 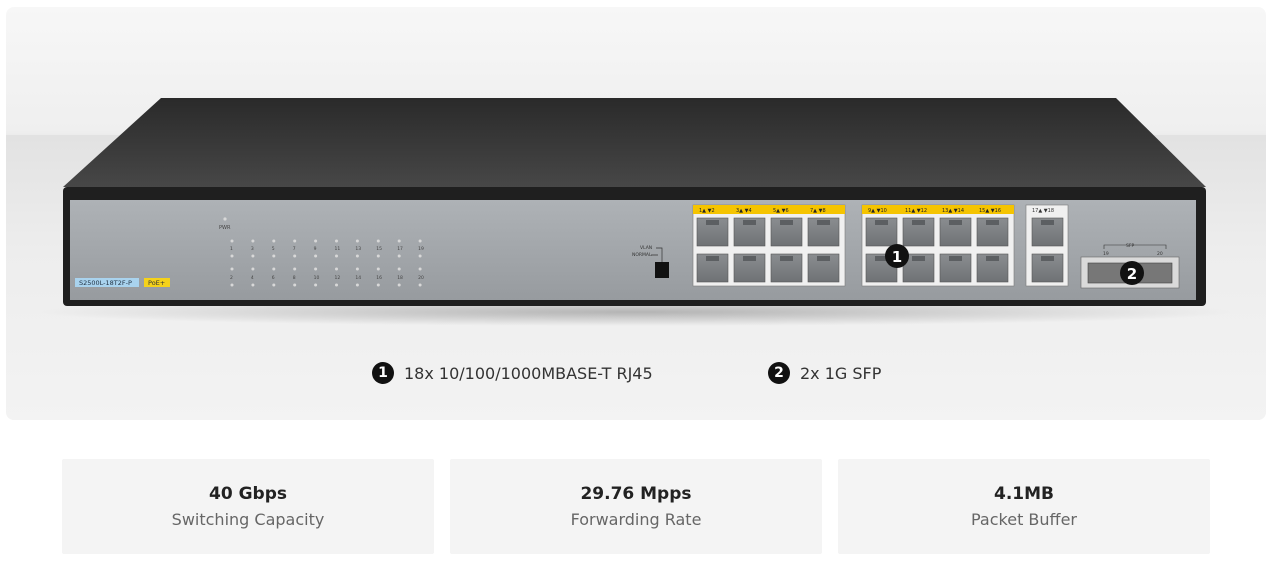 What do you see at coordinates (383, 373) in the screenshot?
I see `legend-badge-1: 1` at bounding box center [383, 373].